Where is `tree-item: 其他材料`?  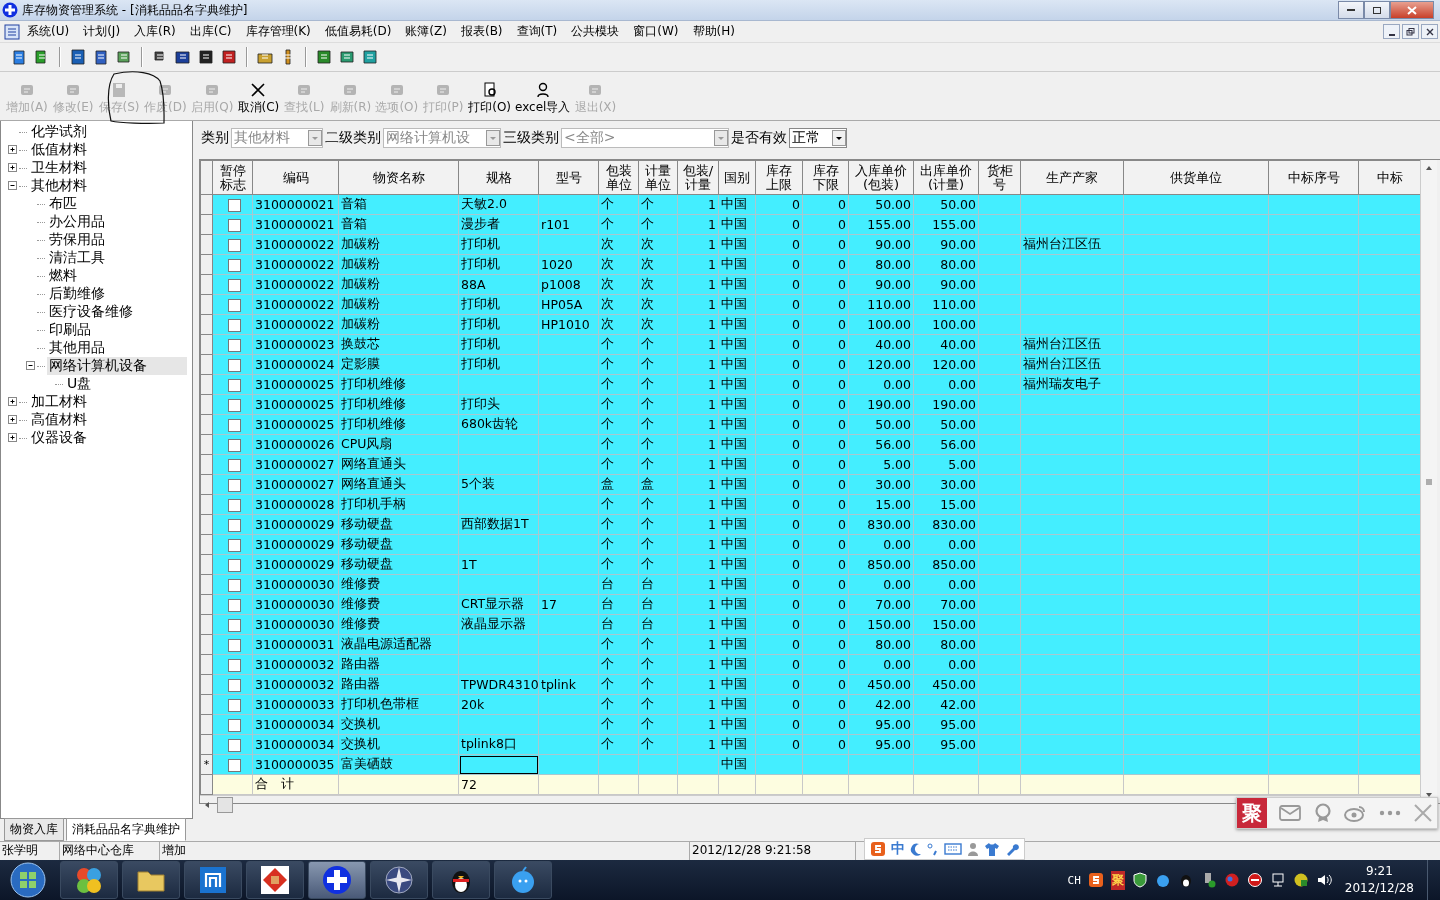
tree-item: 其他材料 is located at coordinates (59, 186).